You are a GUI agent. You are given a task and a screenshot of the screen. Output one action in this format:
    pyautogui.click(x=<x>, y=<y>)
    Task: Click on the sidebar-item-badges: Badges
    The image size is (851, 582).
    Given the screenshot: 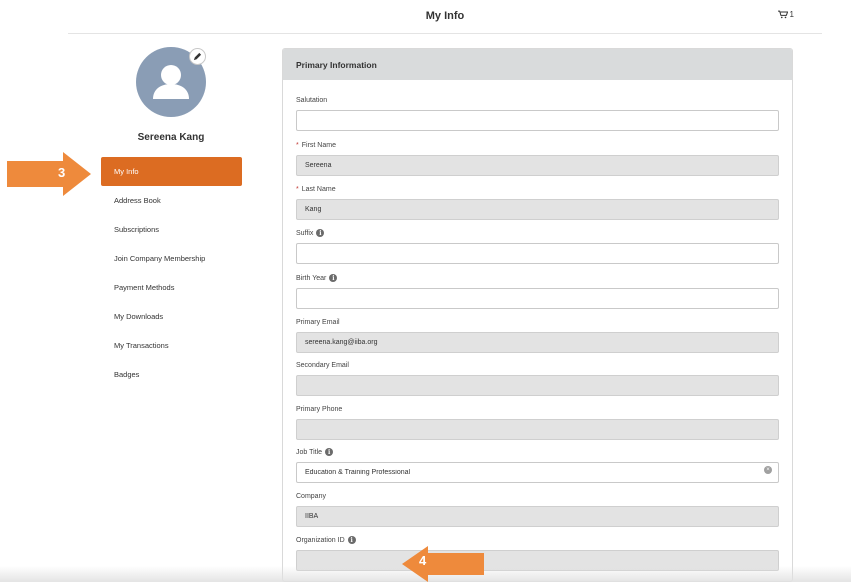 What is the action you would take?
    pyautogui.click(x=171, y=374)
    